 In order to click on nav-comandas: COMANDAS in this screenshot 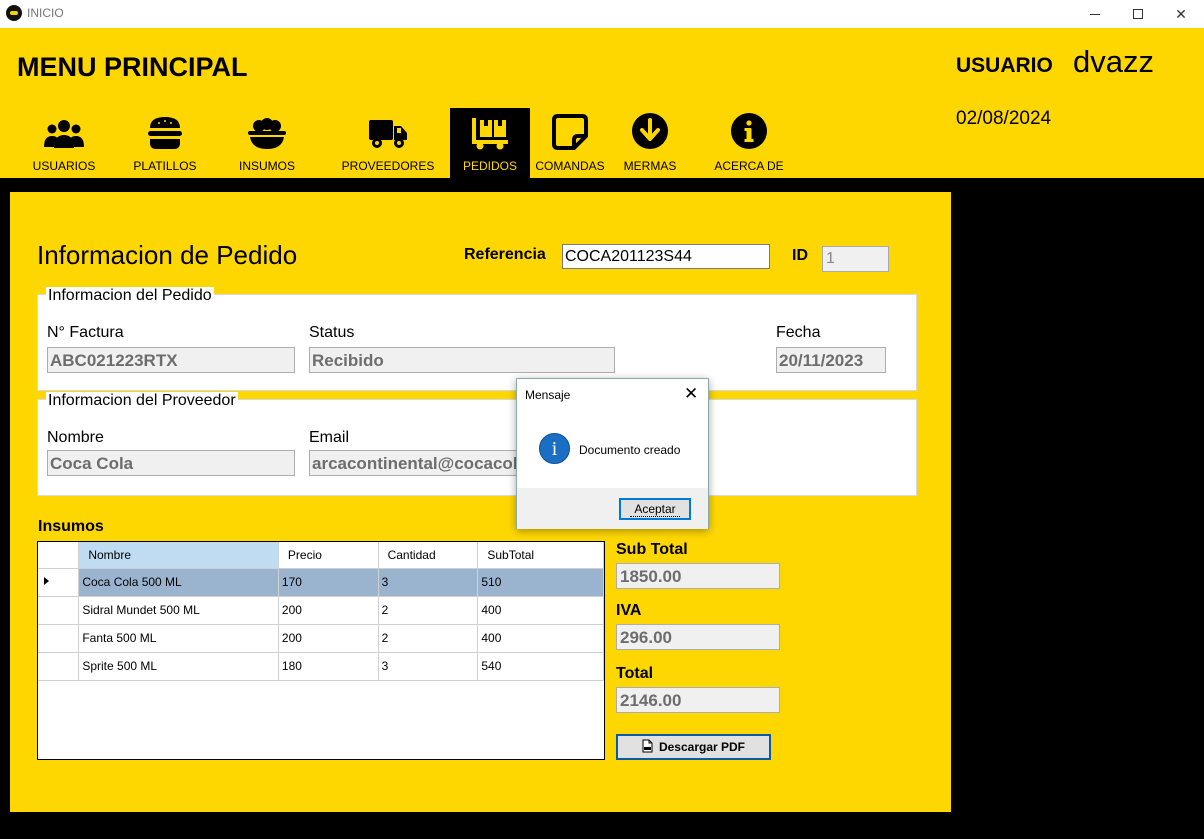, I will do `click(570, 143)`.